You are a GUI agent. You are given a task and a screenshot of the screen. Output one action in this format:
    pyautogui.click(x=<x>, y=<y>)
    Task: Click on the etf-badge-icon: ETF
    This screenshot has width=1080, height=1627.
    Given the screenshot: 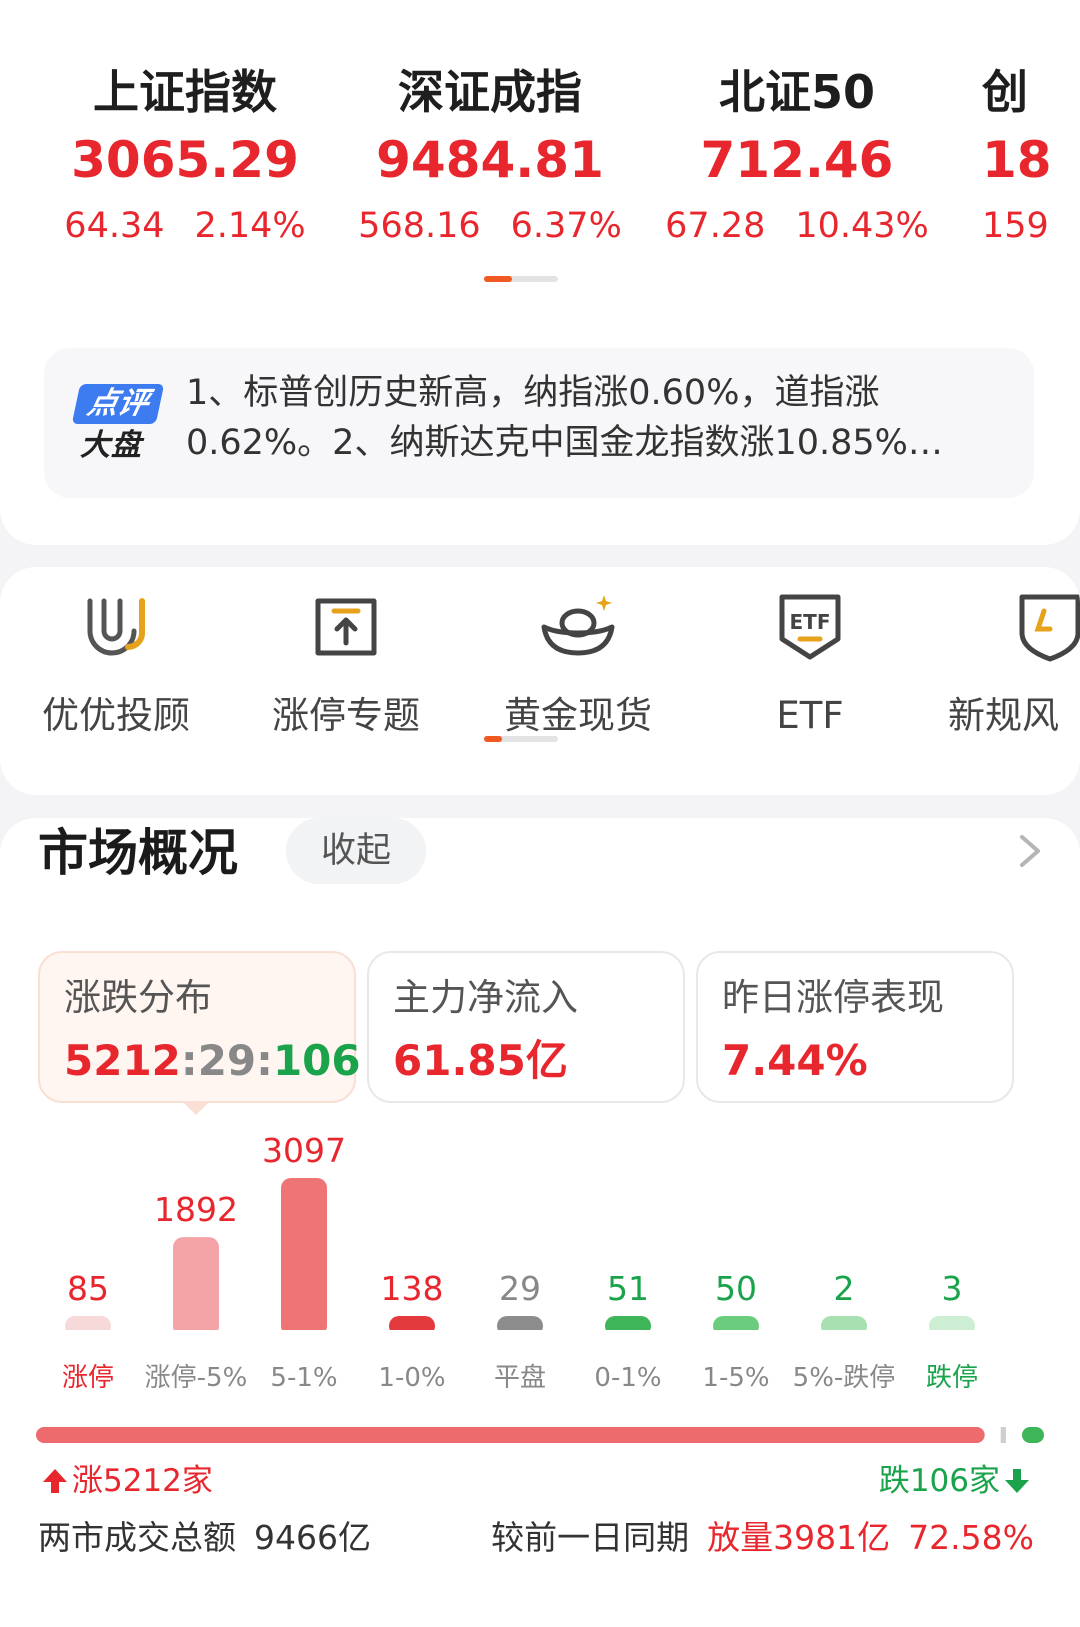 What is the action you would take?
    pyautogui.click(x=810, y=627)
    